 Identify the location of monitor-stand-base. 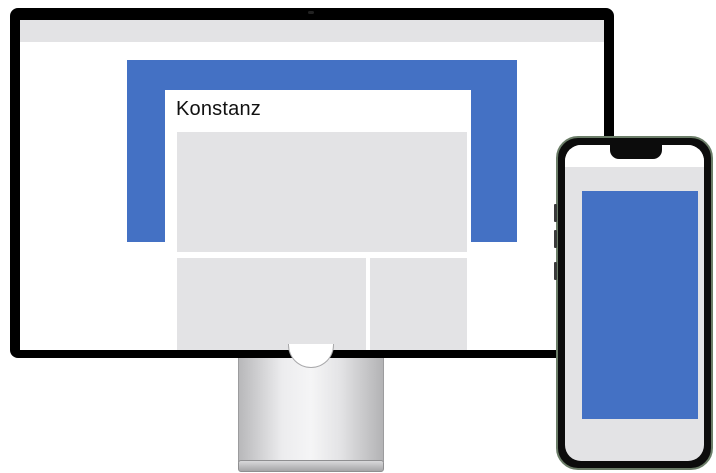
(311, 466).